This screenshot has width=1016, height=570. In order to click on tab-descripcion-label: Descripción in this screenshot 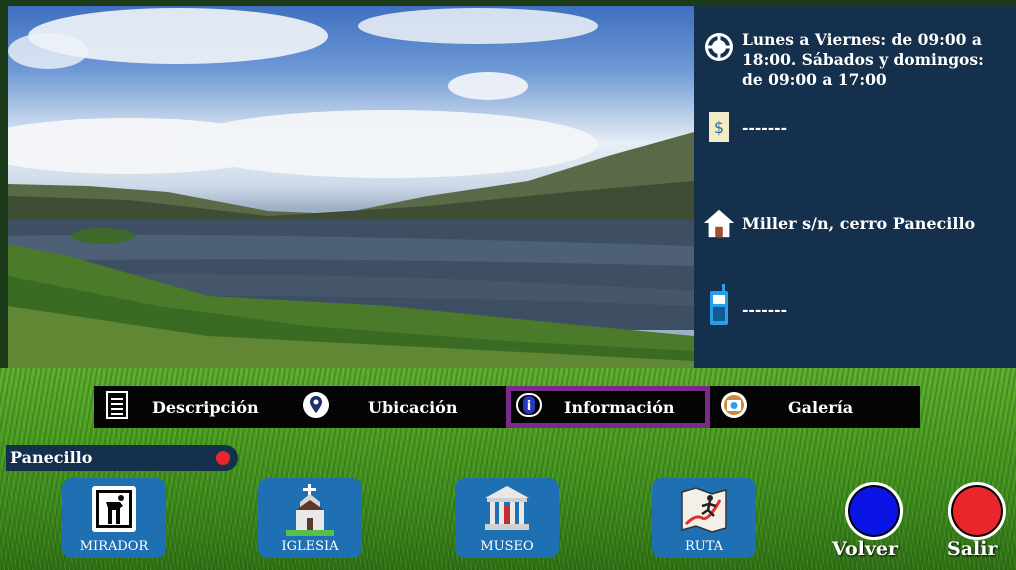, I will do `click(205, 407)`.